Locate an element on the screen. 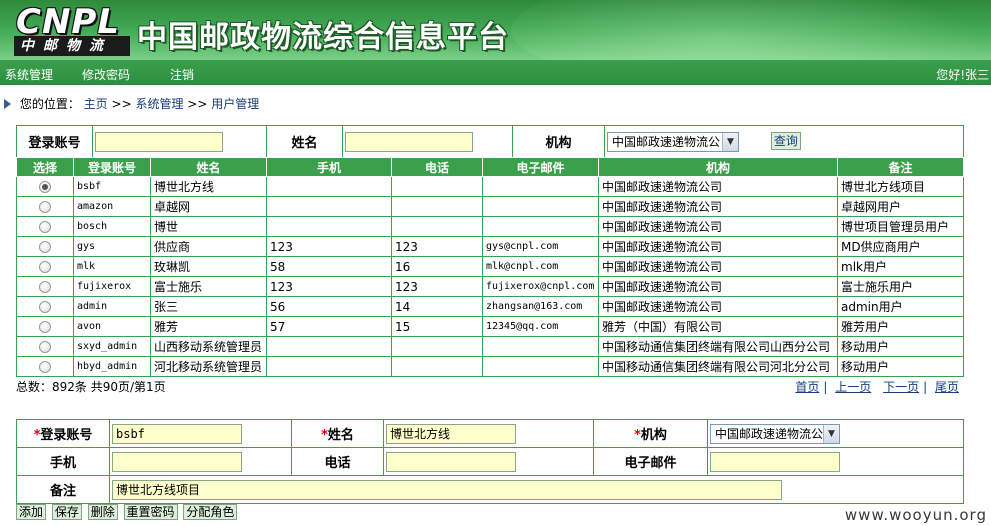  edit-name-cell is located at coordinates (488, 433).